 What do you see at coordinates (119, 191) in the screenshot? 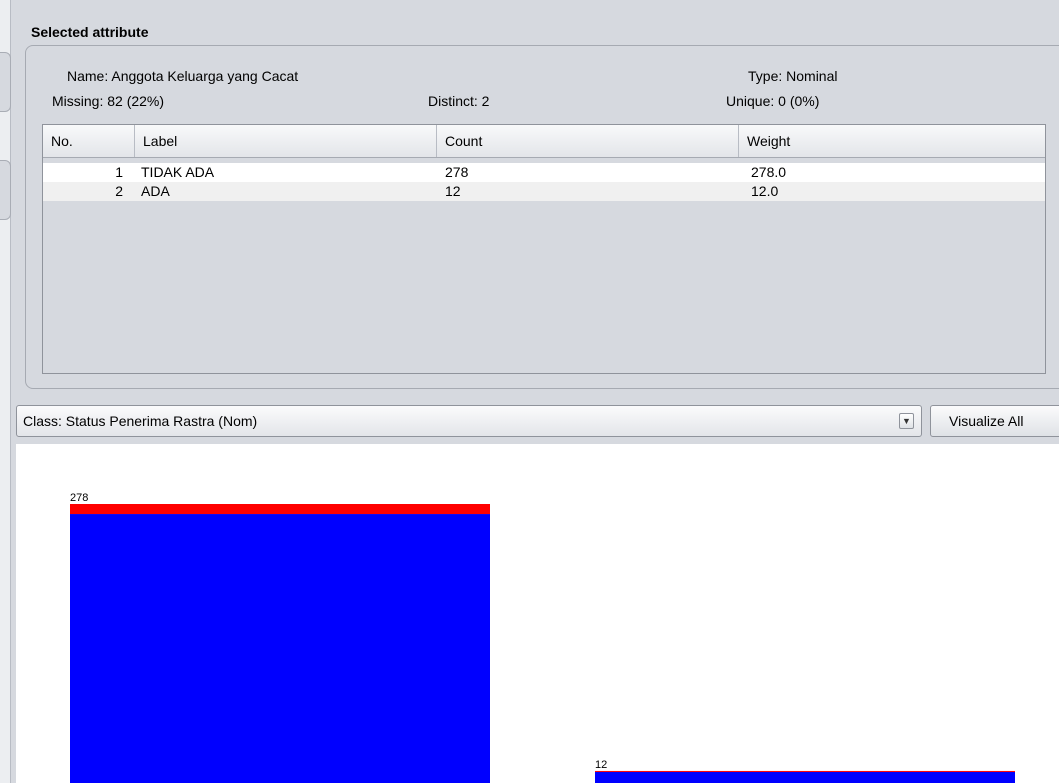
I see `row-number: 2` at bounding box center [119, 191].